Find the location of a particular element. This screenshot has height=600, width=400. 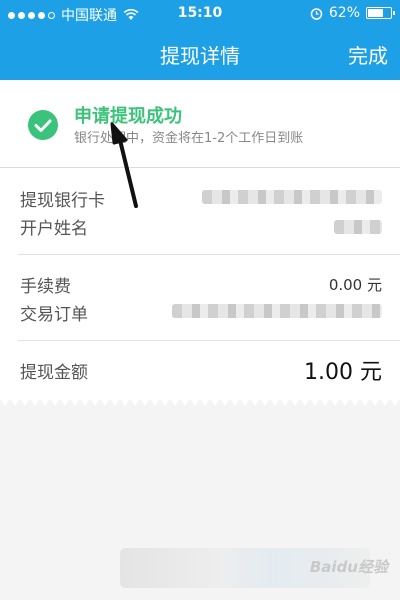

annotation-arrow is located at coordinates (124, 165).